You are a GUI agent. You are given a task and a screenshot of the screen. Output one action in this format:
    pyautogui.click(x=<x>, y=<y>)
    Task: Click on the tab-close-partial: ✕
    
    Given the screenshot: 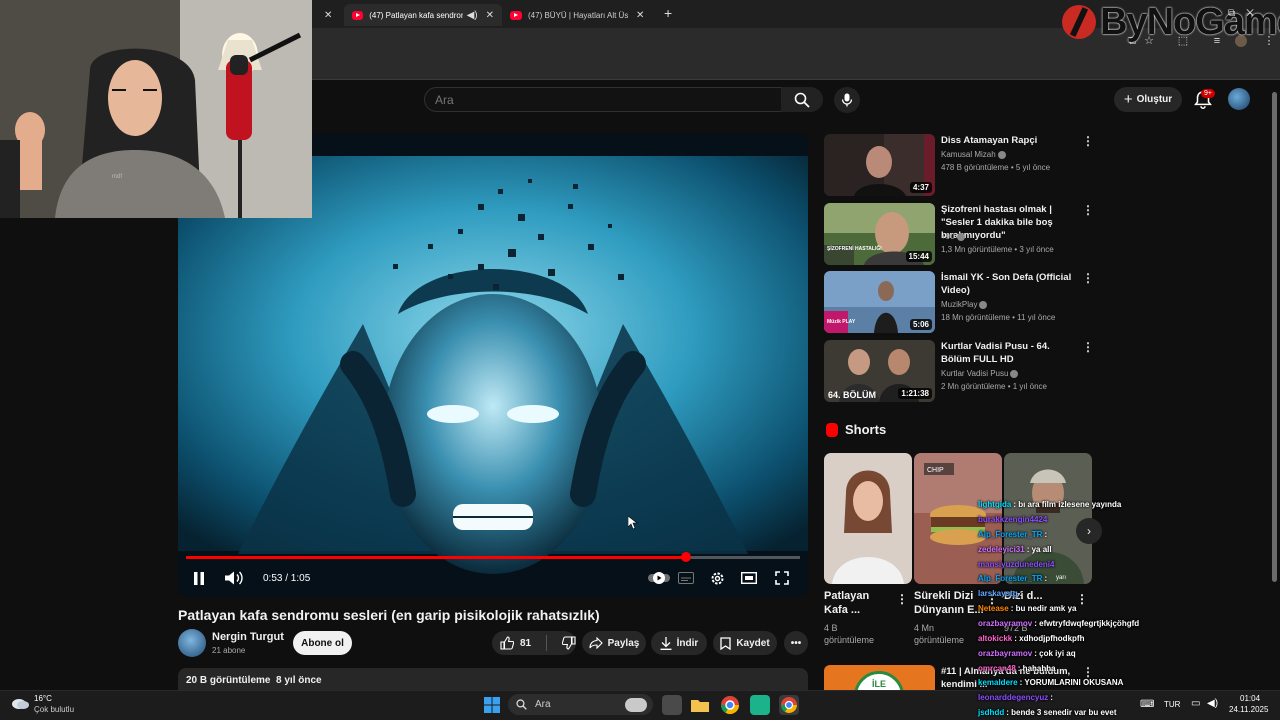 What is the action you would take?
    pyautogui.click(x=330, y=15)
    